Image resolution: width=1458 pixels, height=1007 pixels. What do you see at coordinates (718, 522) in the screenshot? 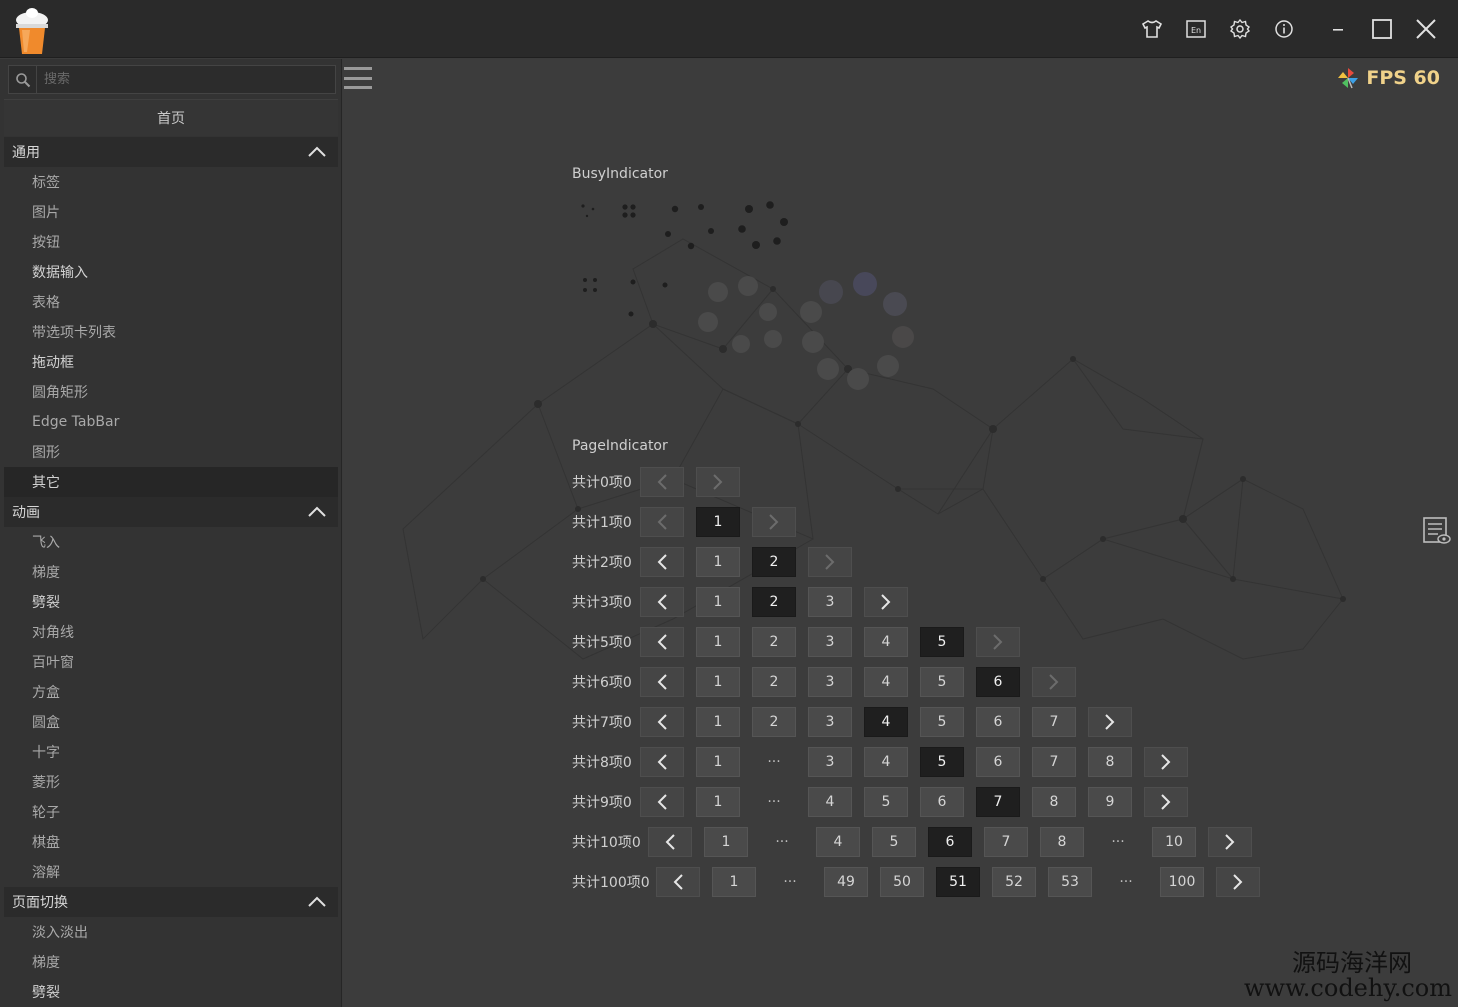
I see `page-button-current: 1` at bounding box center [718, 522].